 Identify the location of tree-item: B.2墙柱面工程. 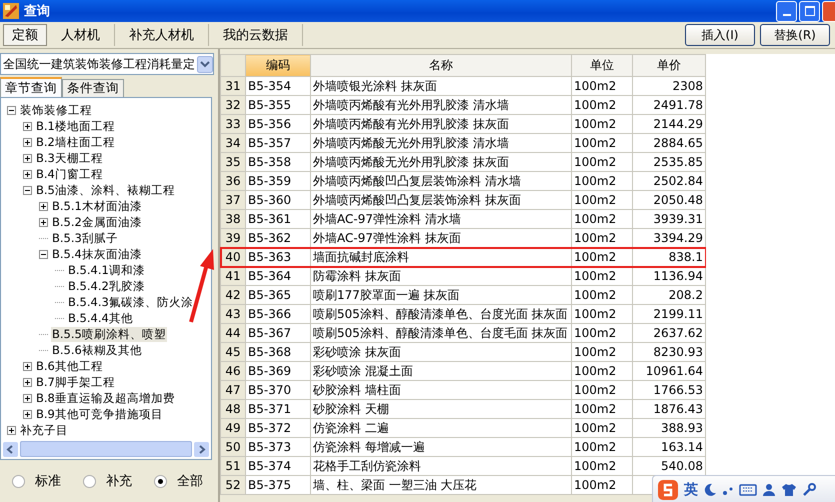
(75, 142).